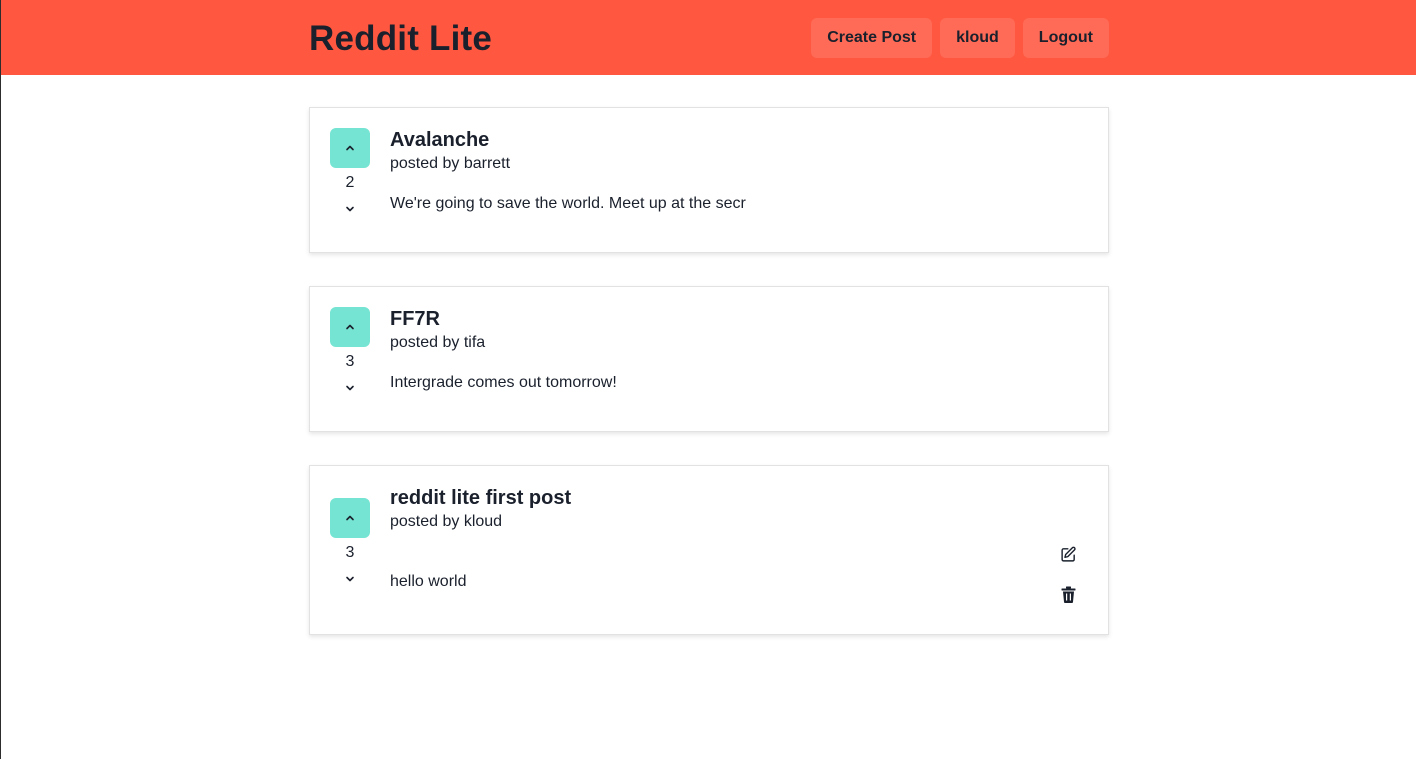  What do you see at coordinates (450, 140) in the screenshot?
I see `post-title: Avalanche` at bounding box center [450, 140].